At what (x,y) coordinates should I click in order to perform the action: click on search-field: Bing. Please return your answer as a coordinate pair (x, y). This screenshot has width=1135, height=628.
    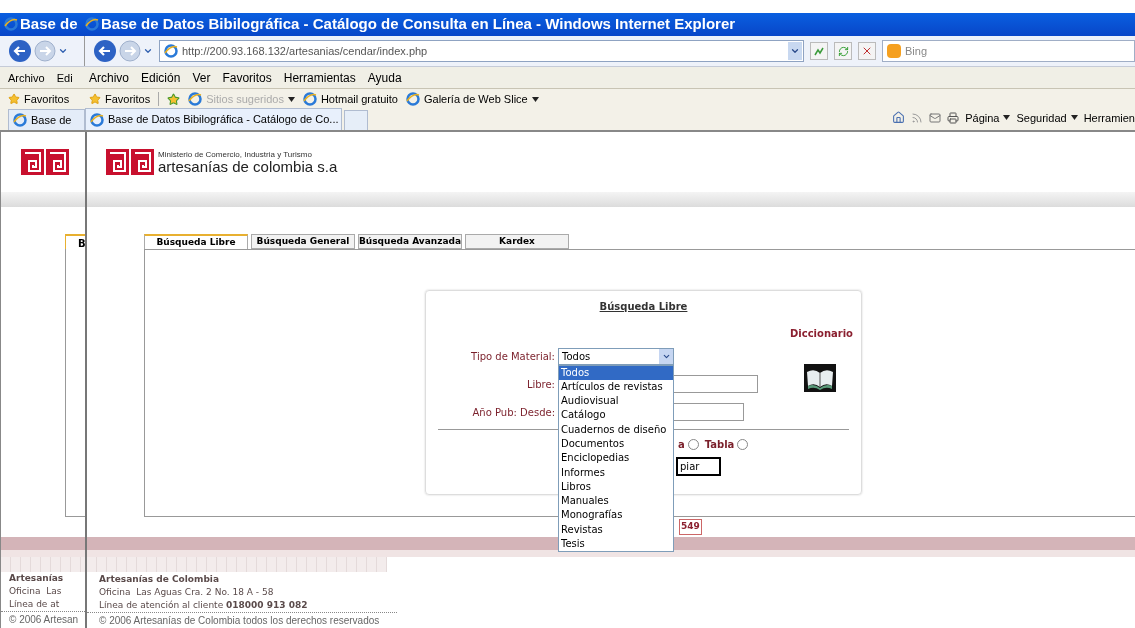
    Looking at the image, I should click on (1008, 51).